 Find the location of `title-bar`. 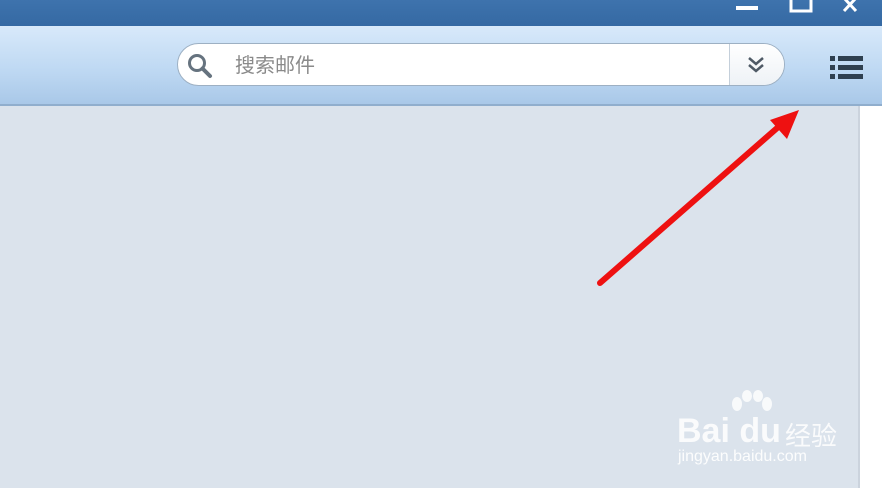

title-bar is located at coordinates (441, 13).